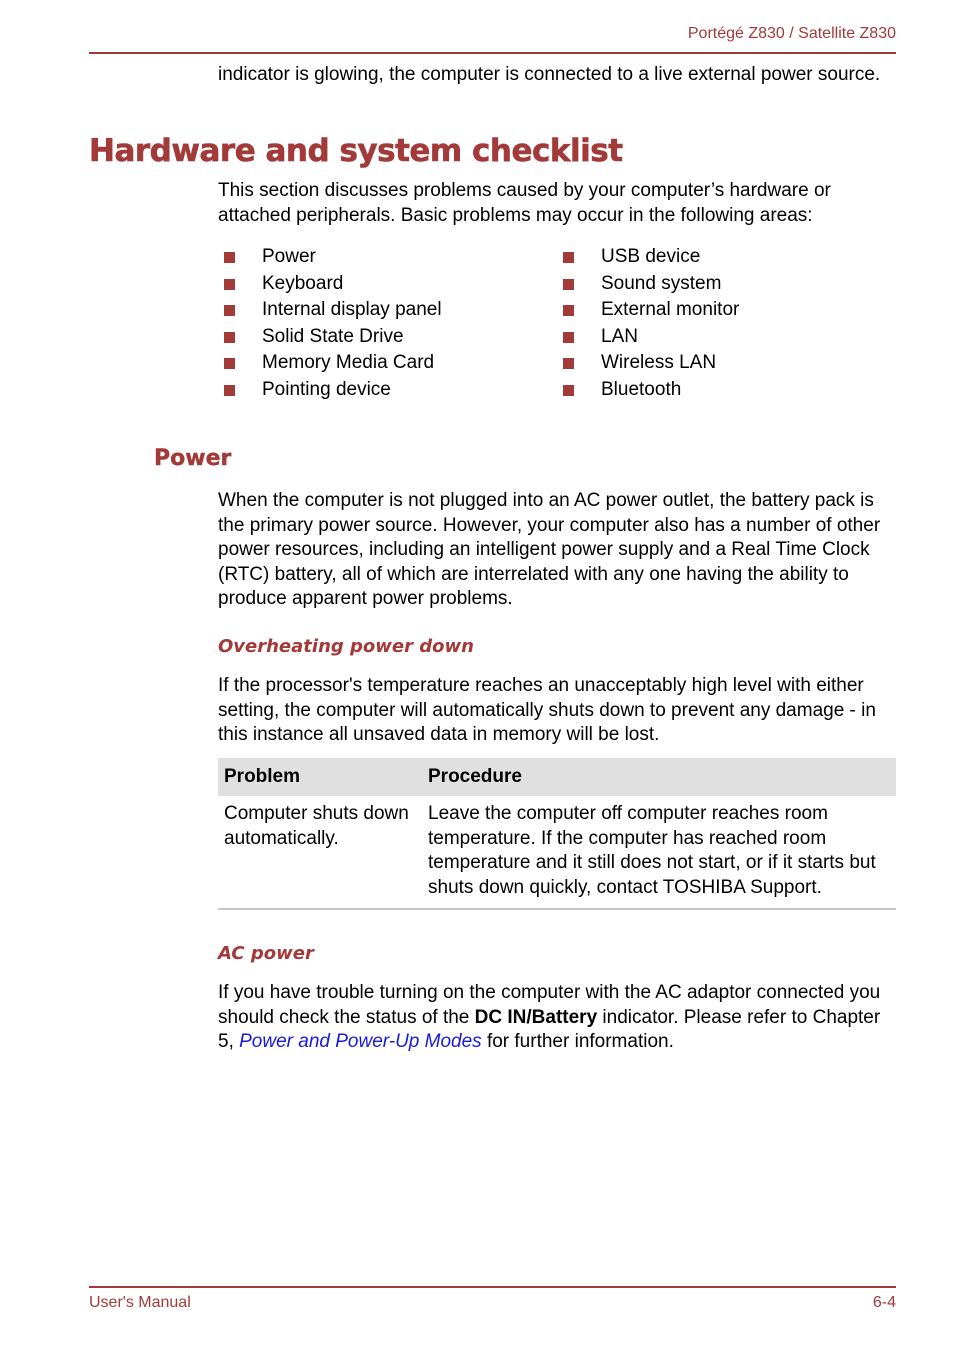  I want to click on footer-manual-title: User's Manual, so click(140, 1302).